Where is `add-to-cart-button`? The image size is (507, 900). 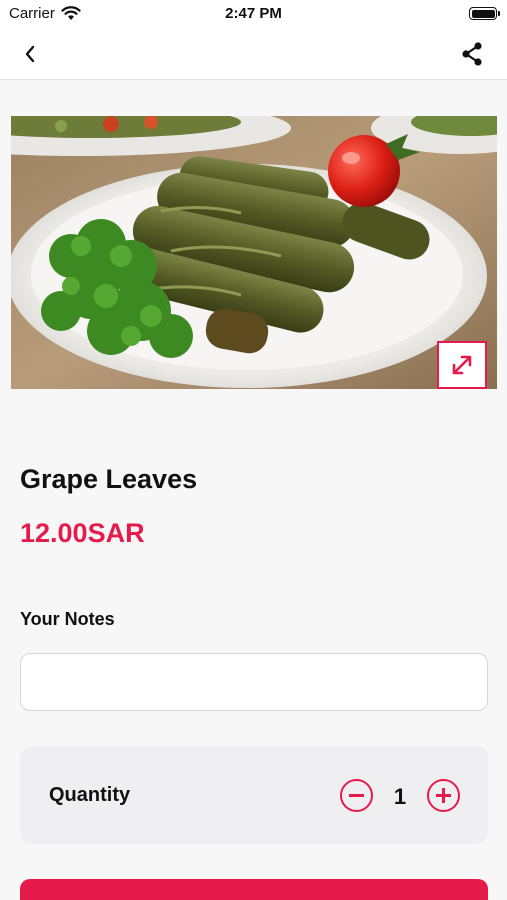 add-to-cart-button is located at coordinates (254, 889).